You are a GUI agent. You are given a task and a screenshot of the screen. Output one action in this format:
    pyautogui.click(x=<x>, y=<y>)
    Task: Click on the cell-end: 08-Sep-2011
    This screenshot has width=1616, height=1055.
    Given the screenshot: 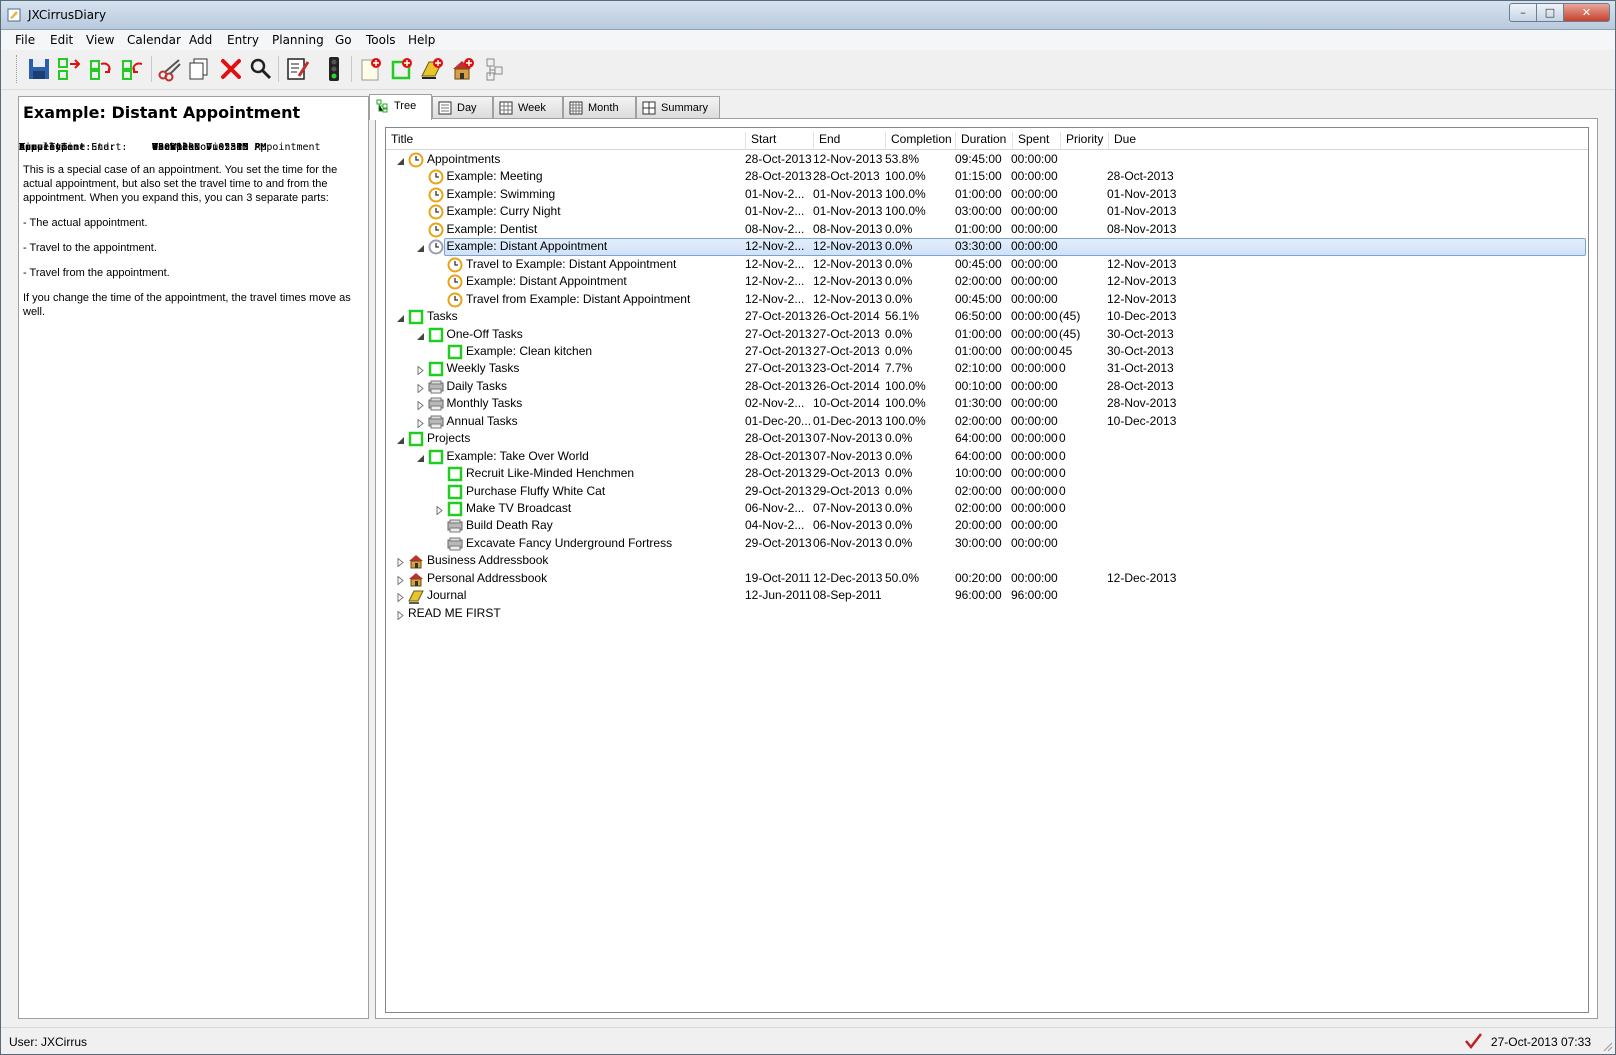 What is the action you would take?
    pyautogui.click(x=847, y=595)
    